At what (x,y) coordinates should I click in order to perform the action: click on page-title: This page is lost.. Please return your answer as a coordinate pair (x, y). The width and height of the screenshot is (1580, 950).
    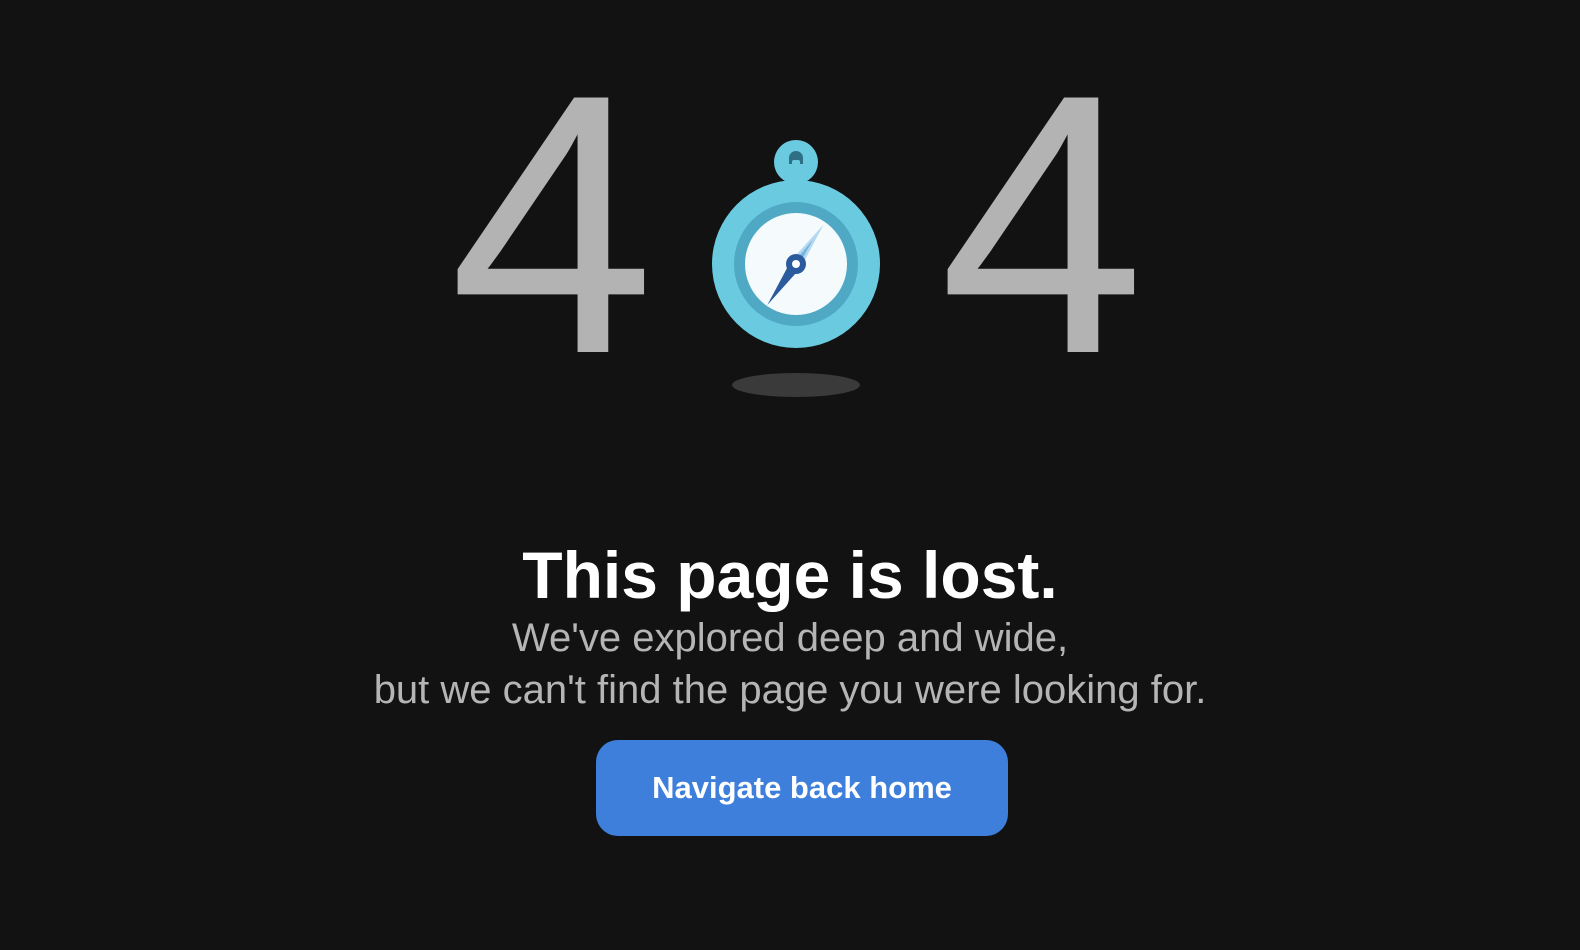
    Looking at the image, I should click on (790, 575).